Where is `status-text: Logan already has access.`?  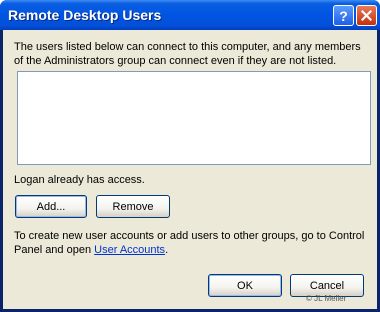 status-text: Logan already has access. is located at coordinates (79, 180).